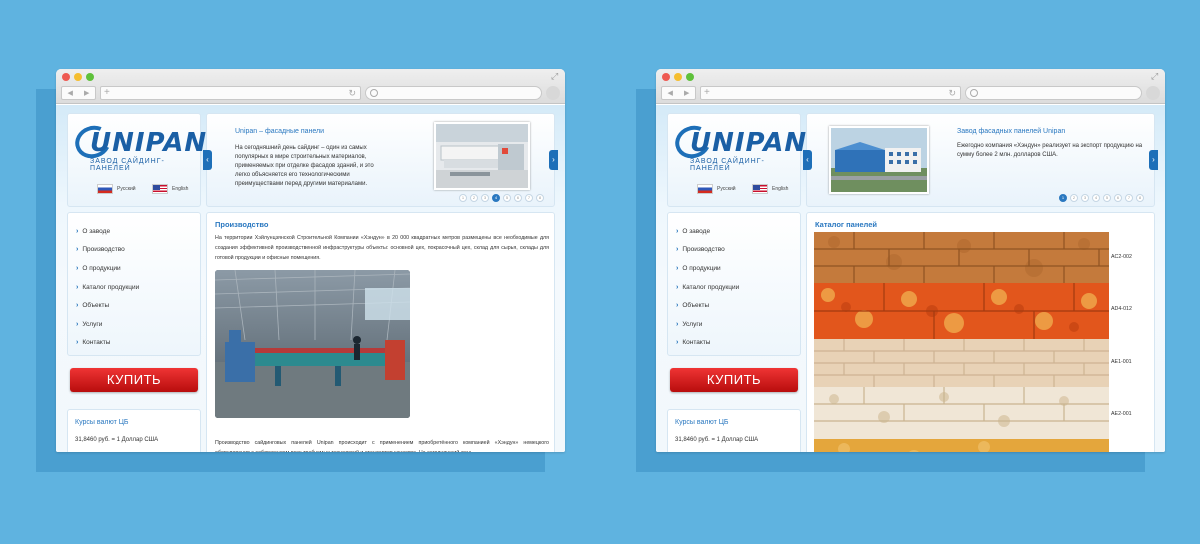  I want to click on slider-dot-active: 1, so click(1063, 198).